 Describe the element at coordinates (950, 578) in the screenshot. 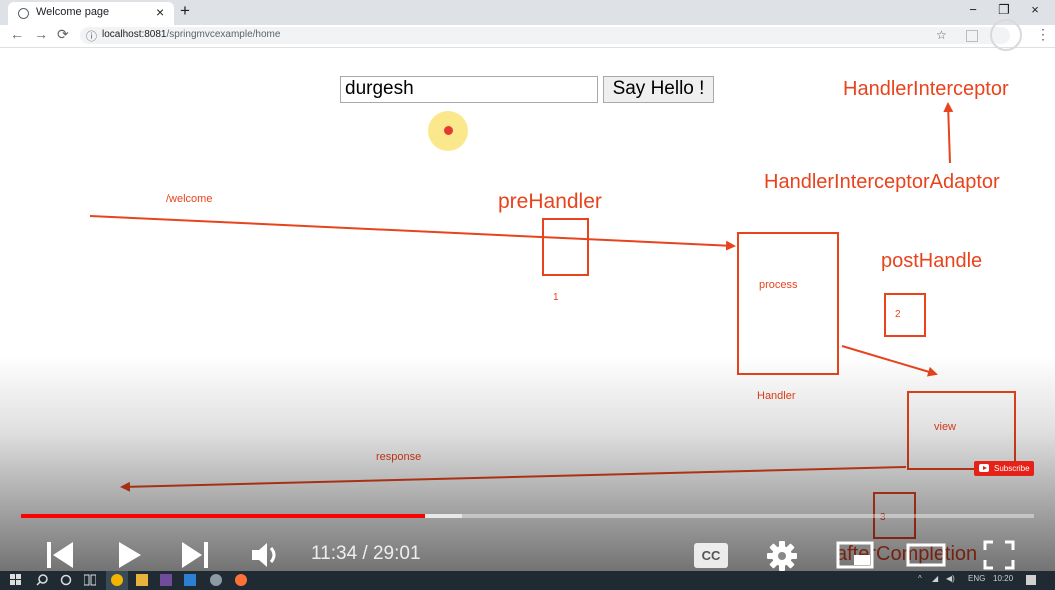

I see `speaker-icon: ◀)` at that location.